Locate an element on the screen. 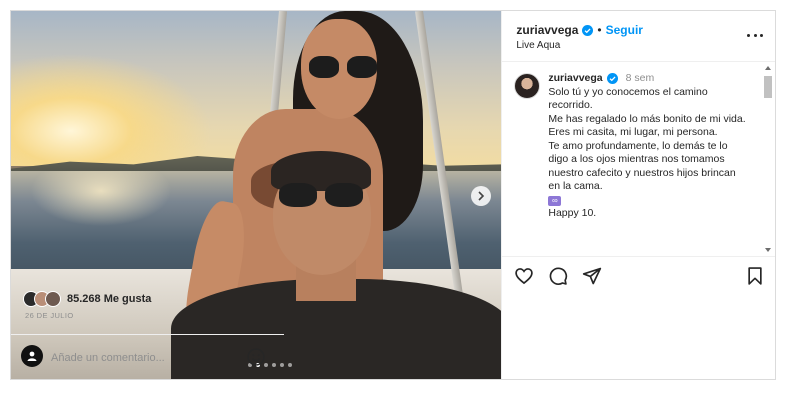  bookmark-icon is located at coordinates (755, 276).